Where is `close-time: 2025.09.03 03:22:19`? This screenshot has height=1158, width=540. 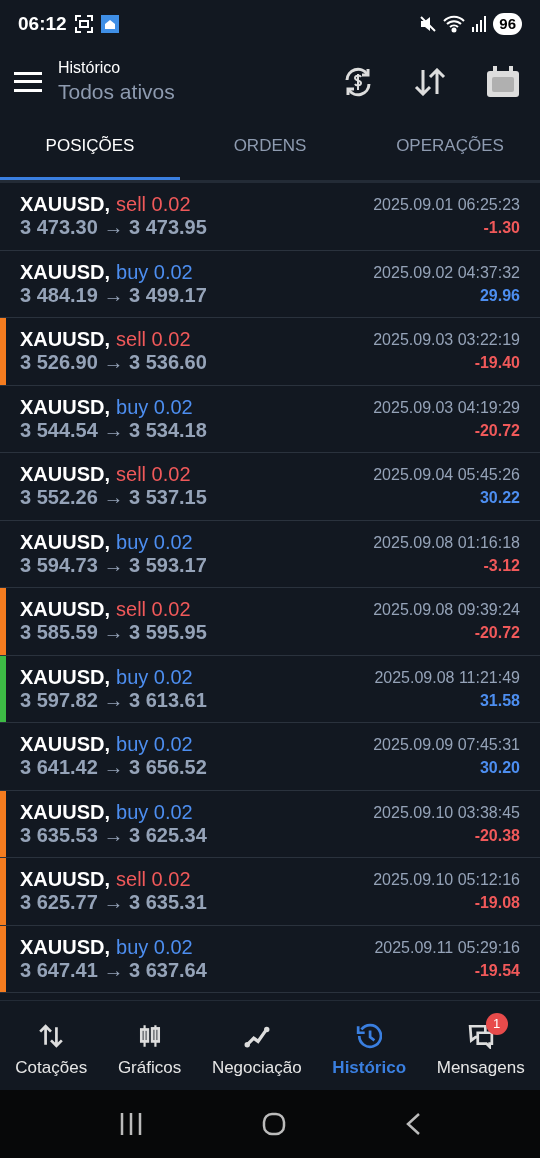
close-time: 2025.09.03 03:22:19 is located at coordinates (446, 340).